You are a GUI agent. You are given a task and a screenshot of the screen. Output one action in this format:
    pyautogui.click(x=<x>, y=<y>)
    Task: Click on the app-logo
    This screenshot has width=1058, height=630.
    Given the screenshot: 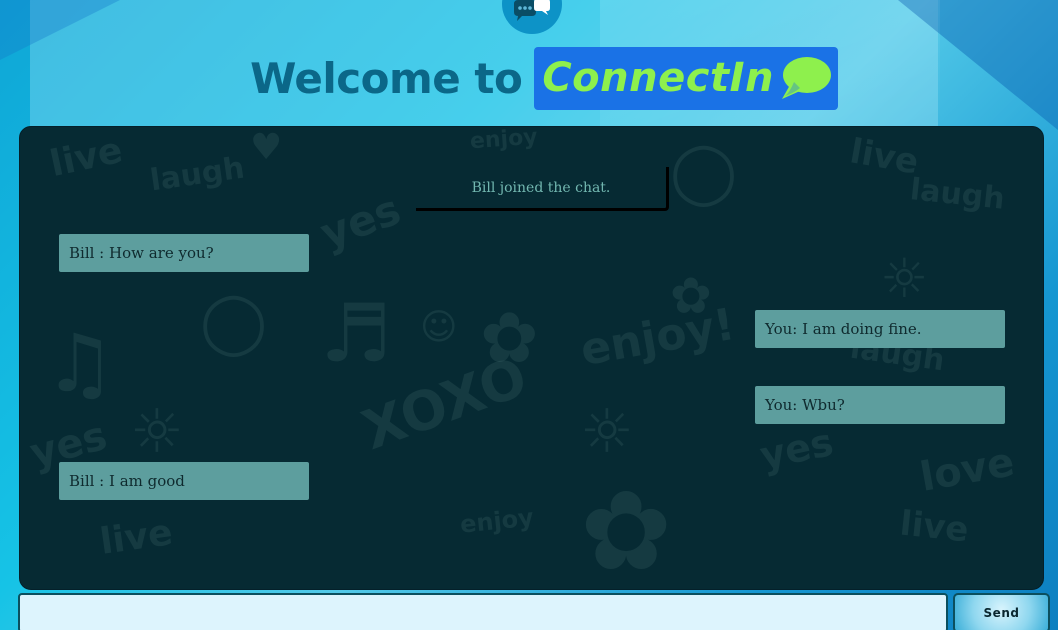 What is the action you would take?
    pyautogui.click(x=532, y=17)
    